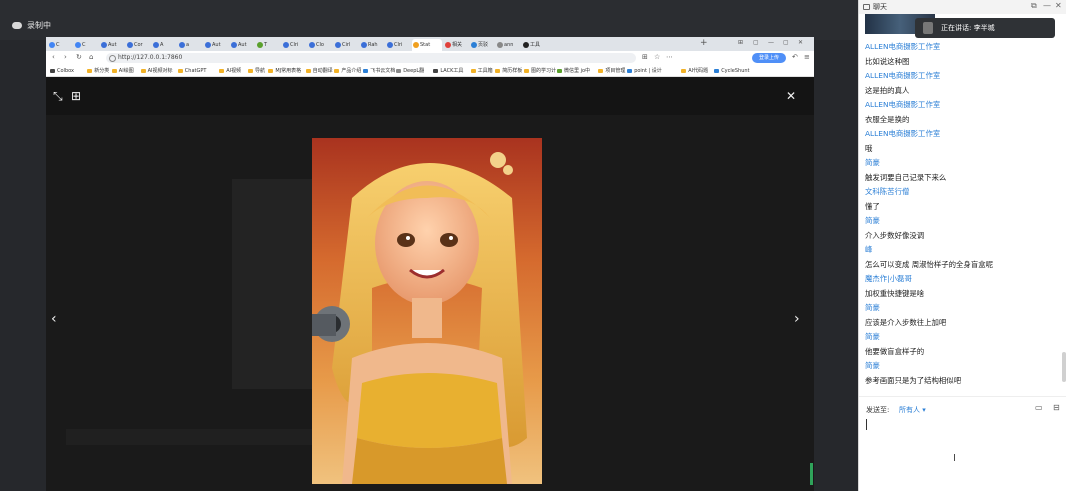 The image size is (1066, 491). Describe the element at coordinates (65, 57) in the screenshot. I see `forward-icon: ›` at that location.